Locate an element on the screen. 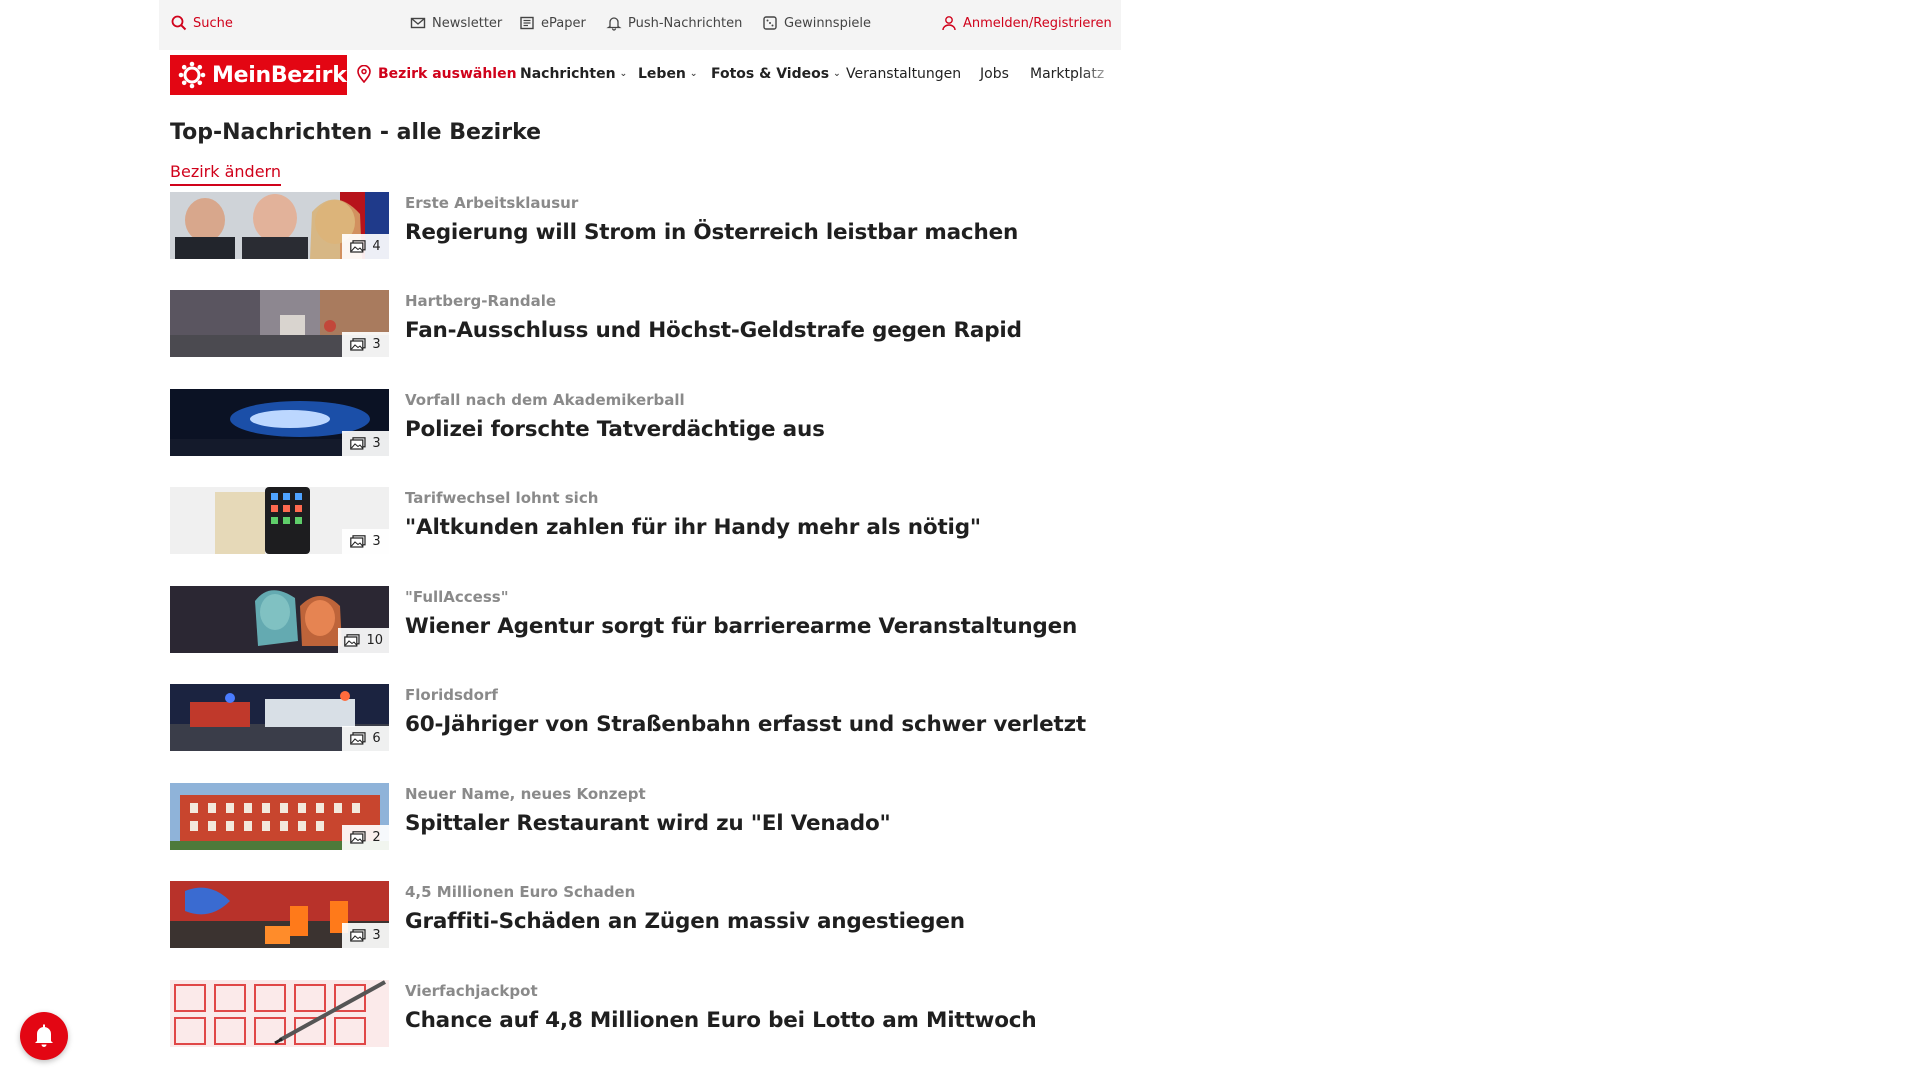 The image size is (1920, 1080). location-pin-icon is located at coordinates (364, 74).